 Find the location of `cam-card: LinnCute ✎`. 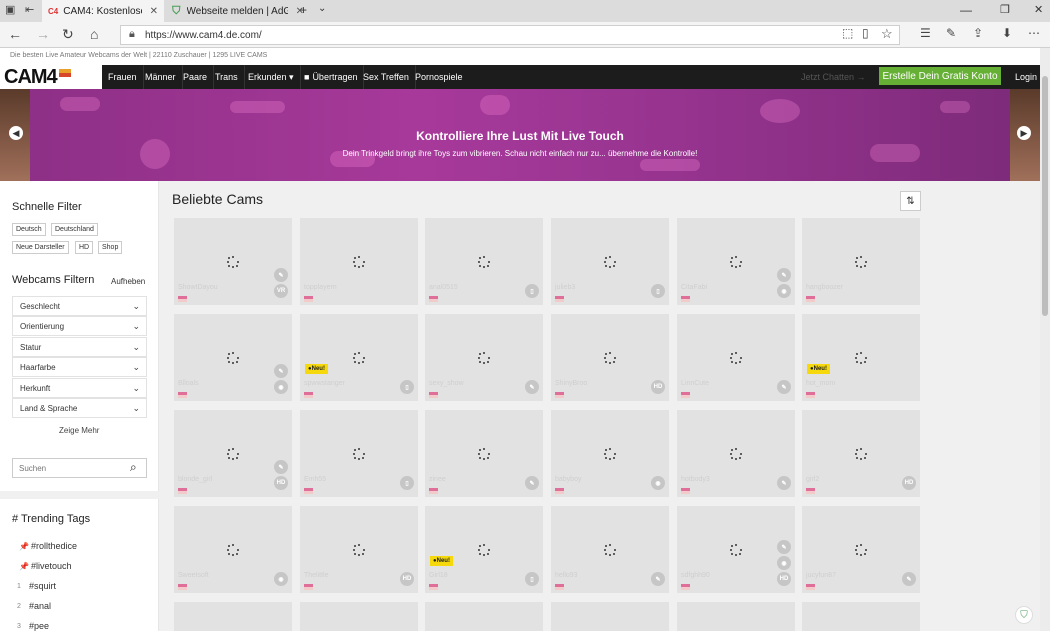

cam-card: LinnCute ✎ is located at coordinates (736, 357).